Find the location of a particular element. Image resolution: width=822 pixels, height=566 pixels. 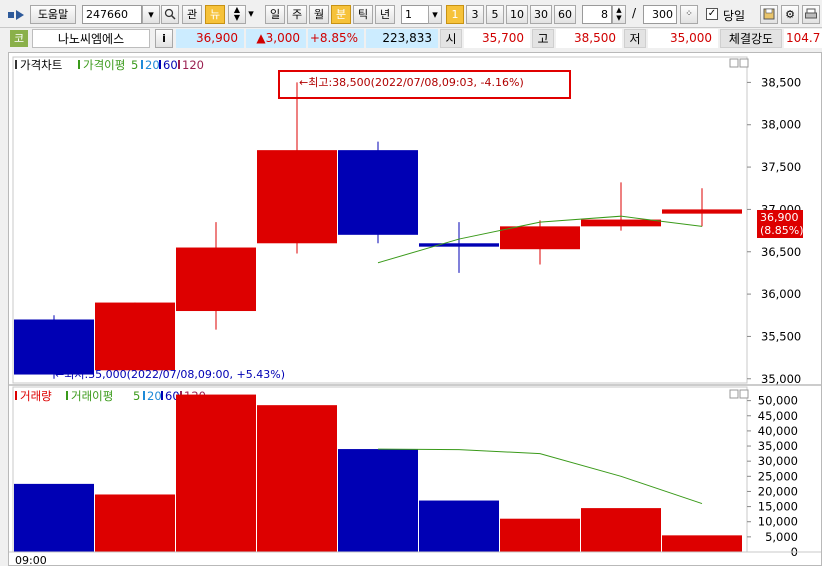

help-button: 도움말 is located at coordinates (53, 14).